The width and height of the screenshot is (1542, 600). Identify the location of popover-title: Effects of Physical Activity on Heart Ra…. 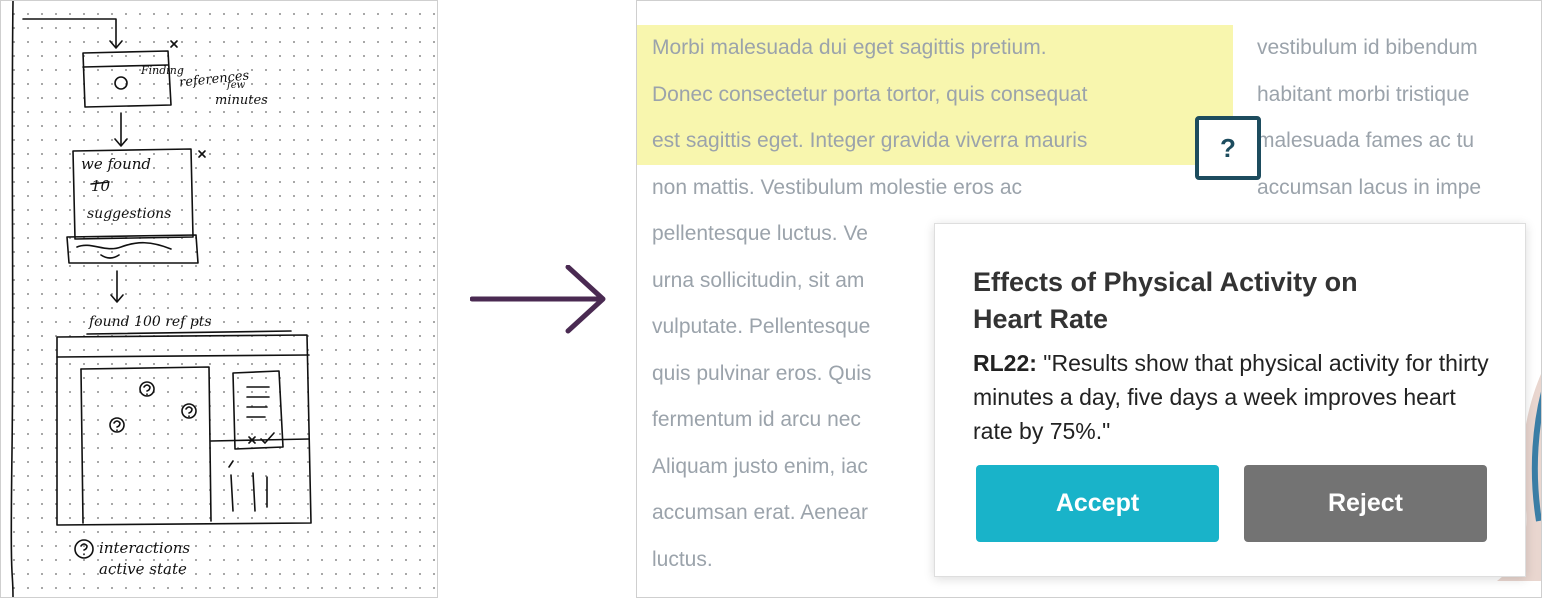
(1165, 300).